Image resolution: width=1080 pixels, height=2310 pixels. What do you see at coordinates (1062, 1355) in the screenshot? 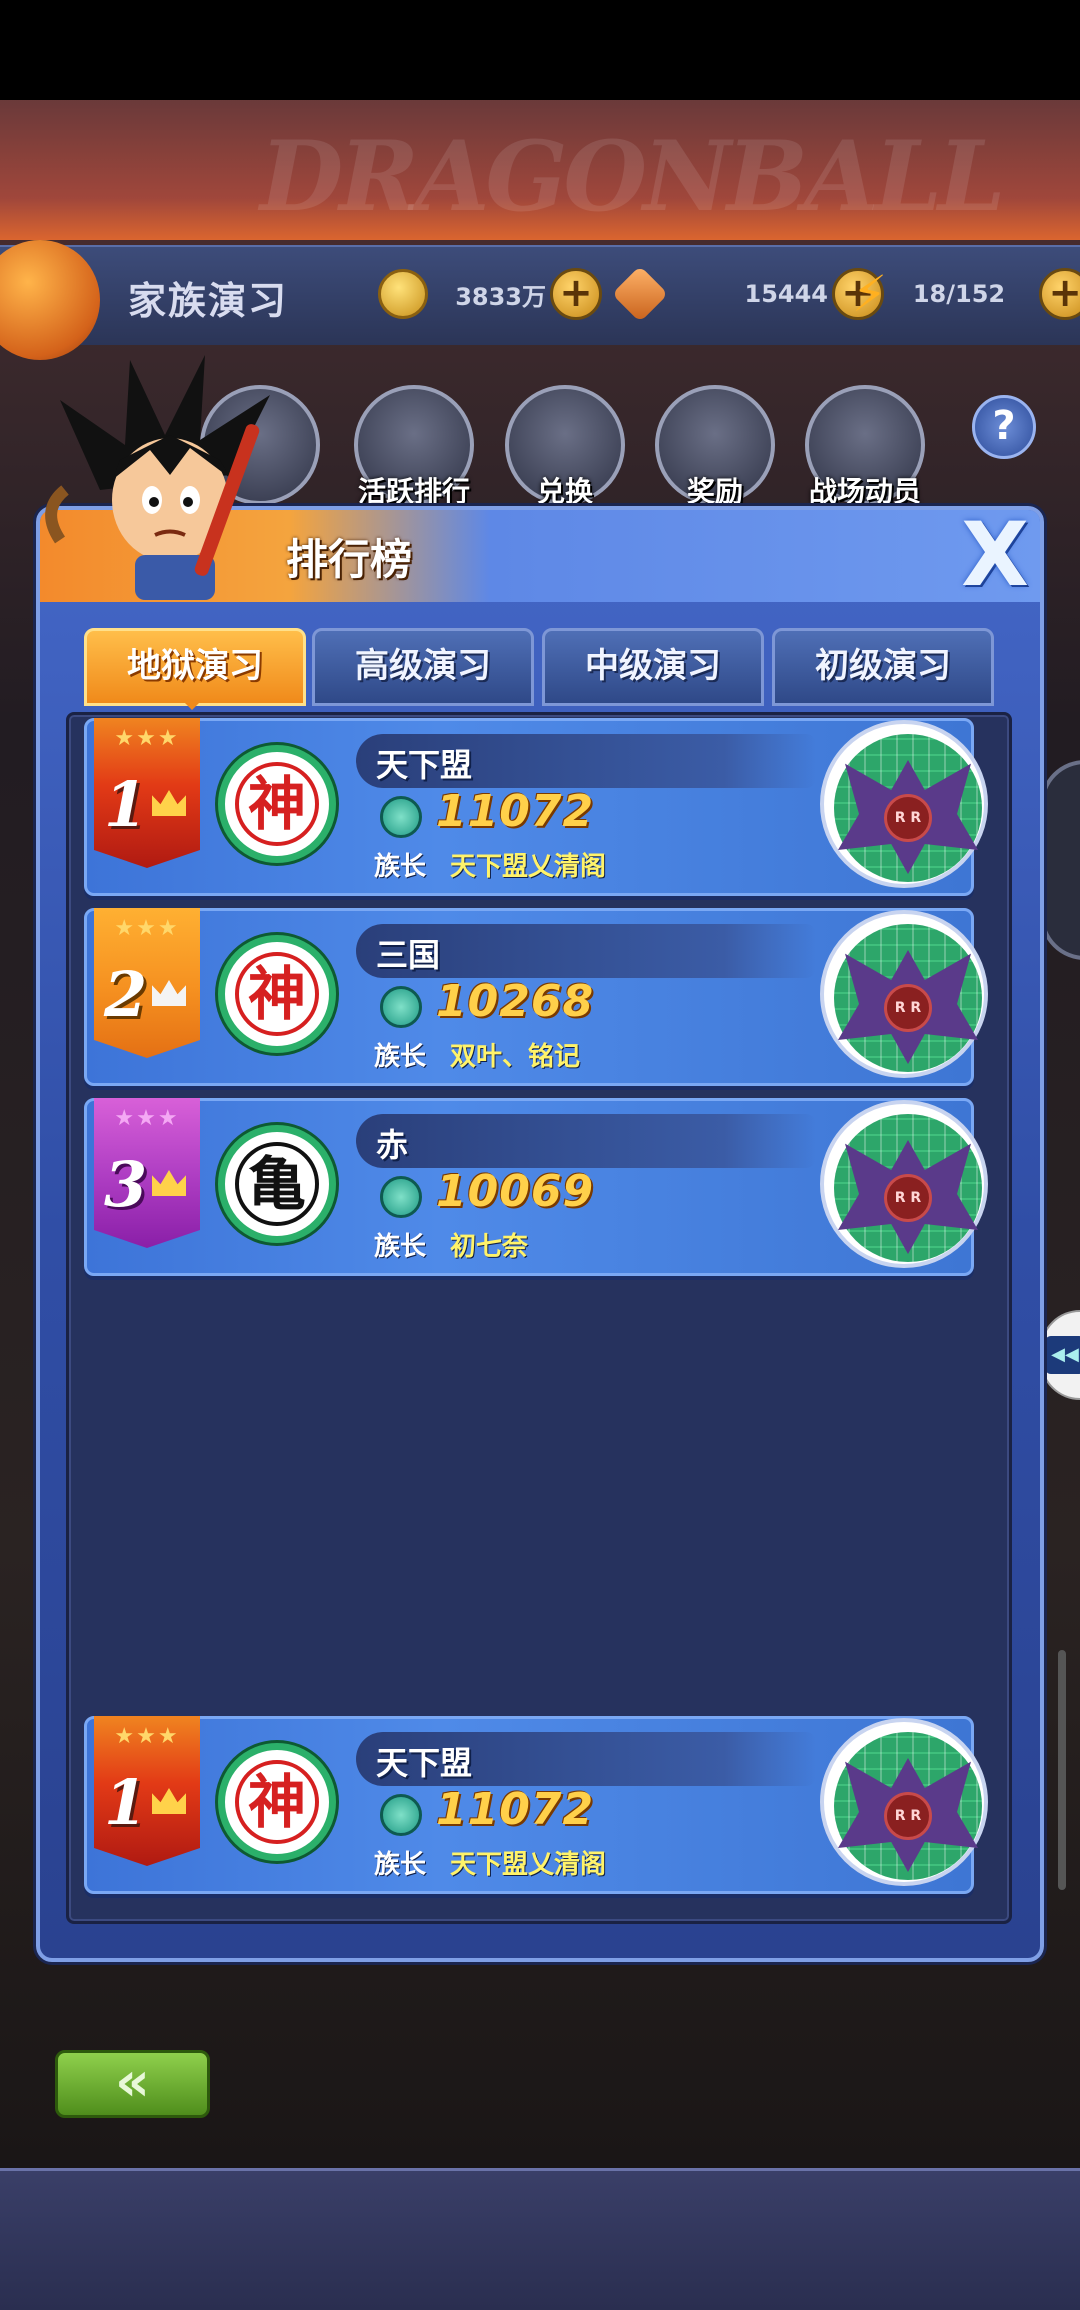
I see `rewind-icon: ◀◀` at bounding box center [1062, 1355].